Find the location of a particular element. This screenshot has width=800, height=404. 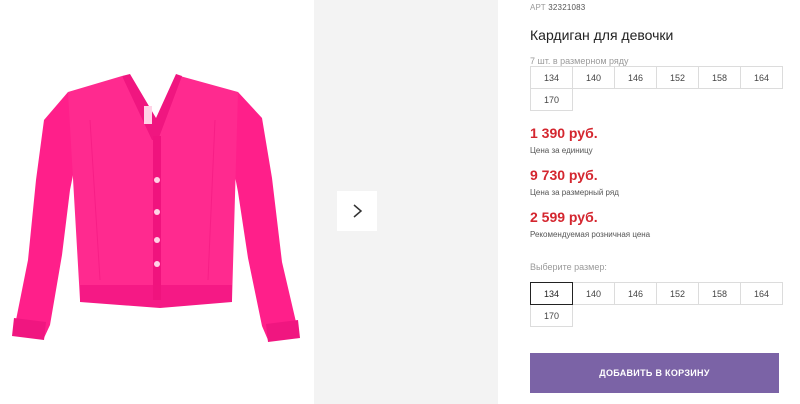

size-range-grid: 134 140 146 152 158 164 170 is located at coordinates (656, 88).